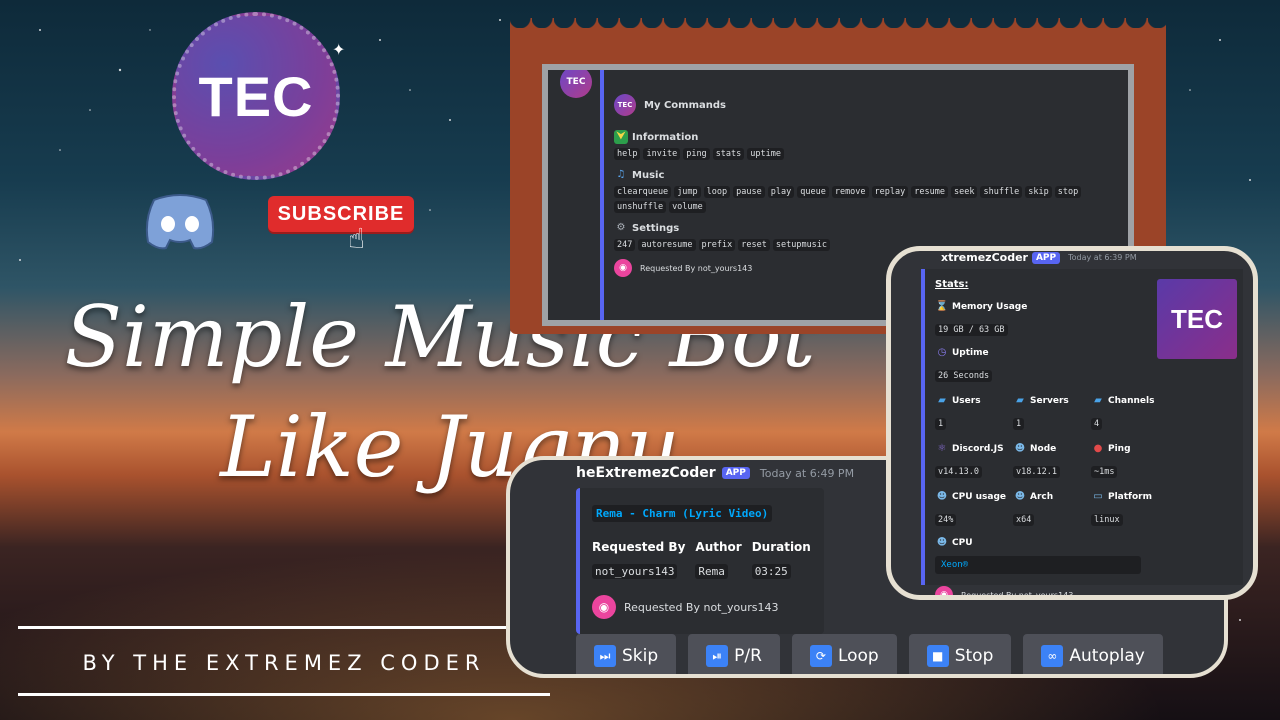 The width and height of the screenshot is (1280, 720). What do you see at coordinates (971, 508) in the screenshot?
I see `stat-cpu-usage: ☻ CPU usage 24%` at bounding box center [971, 508].